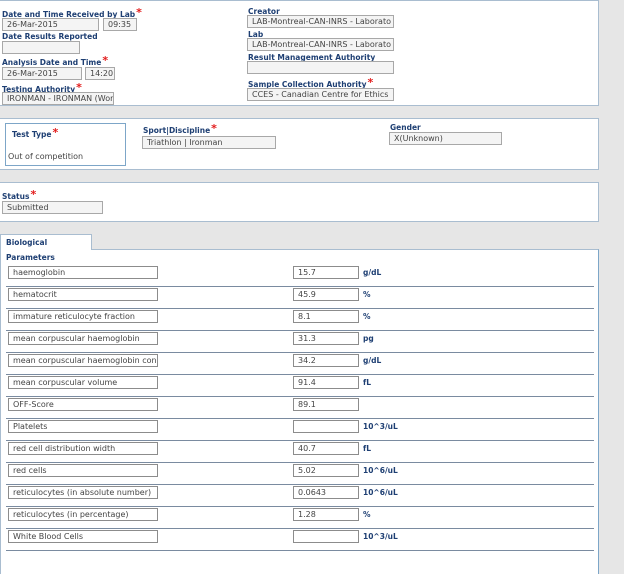 This screenshot has width=624, height=574. Describe the element at coordinates (326, 514) in the screenshot. I see `parameter-value-field: 1.28` at that location.